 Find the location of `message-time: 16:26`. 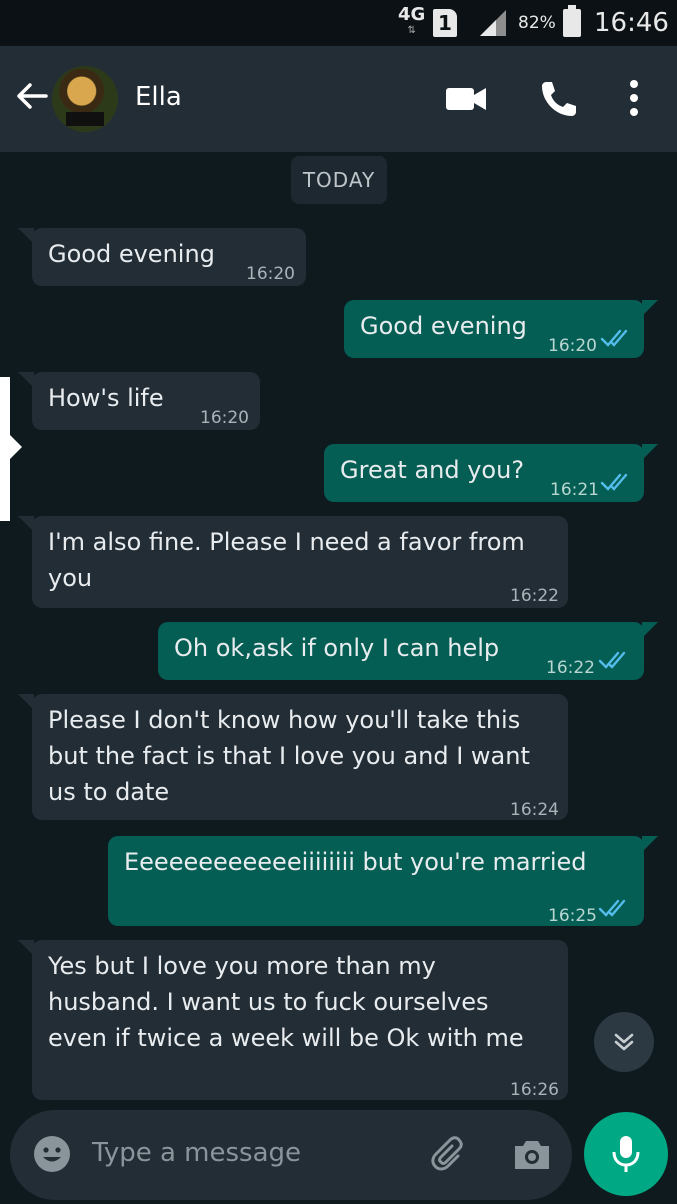

message-time: 16:26 is located at coordinates (534, 1090).